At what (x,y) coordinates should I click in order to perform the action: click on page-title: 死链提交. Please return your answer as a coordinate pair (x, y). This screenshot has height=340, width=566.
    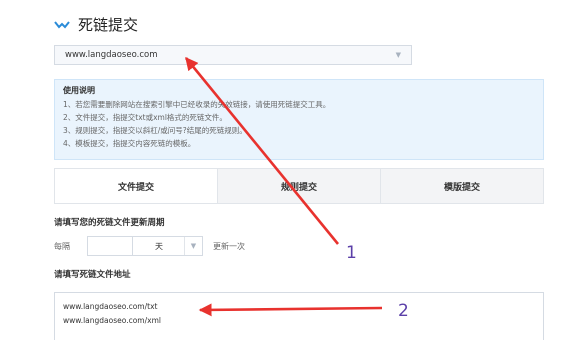
    Looking at the image, I should click on (108, 25).